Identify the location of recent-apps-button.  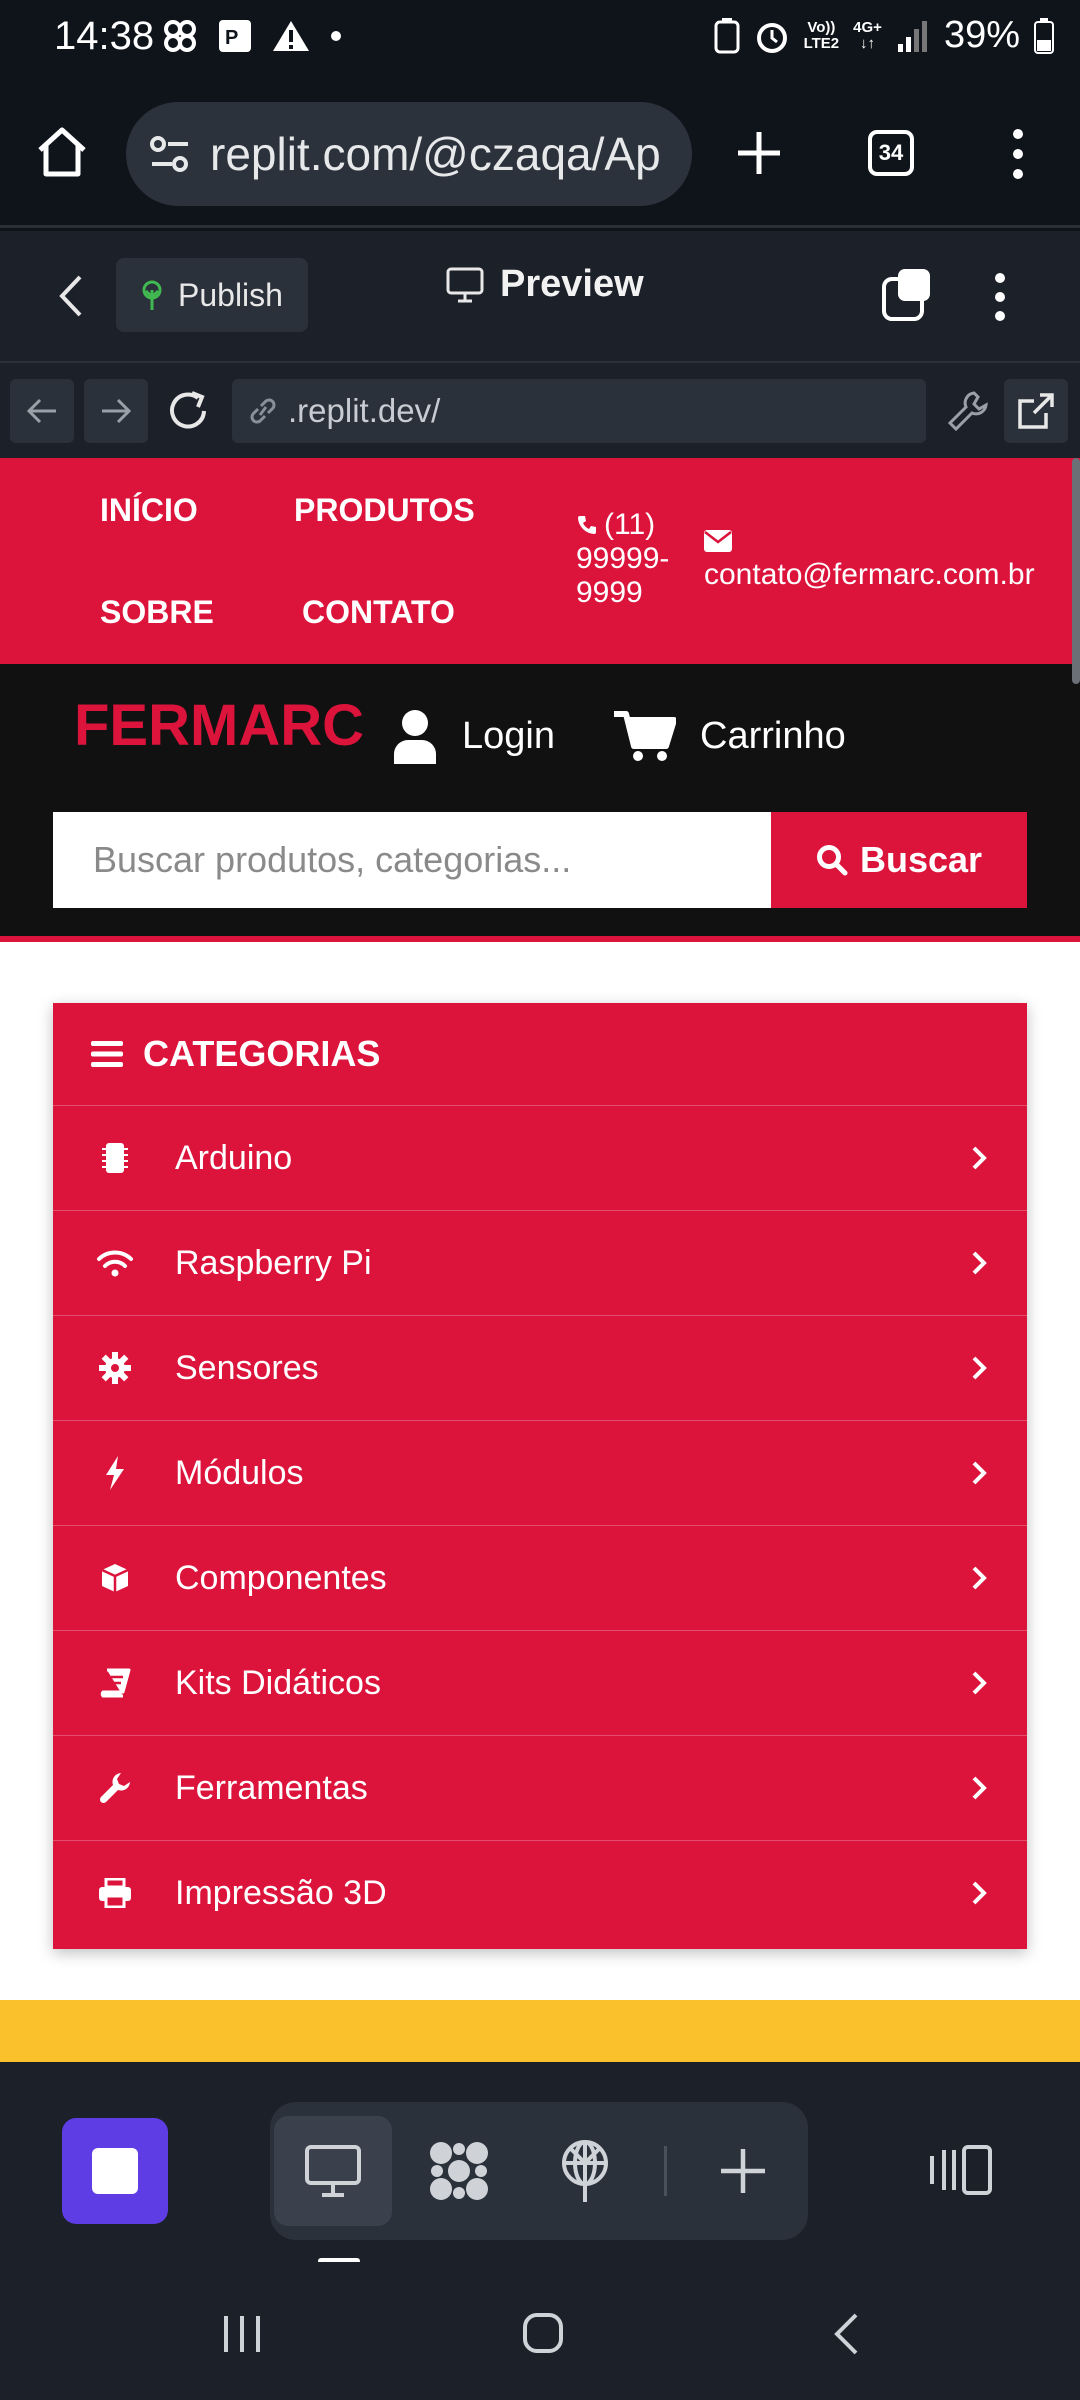
(242, 2334).